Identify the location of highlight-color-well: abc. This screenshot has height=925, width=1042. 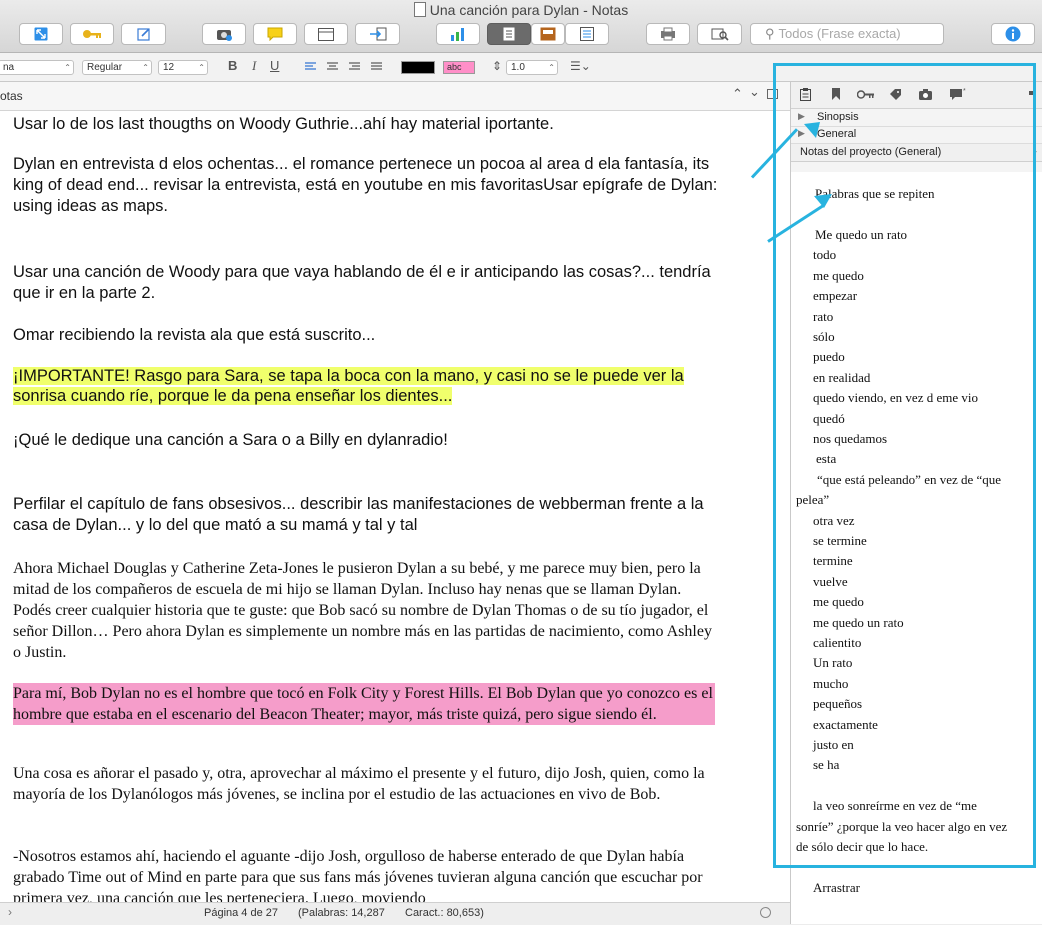
(459, 67).